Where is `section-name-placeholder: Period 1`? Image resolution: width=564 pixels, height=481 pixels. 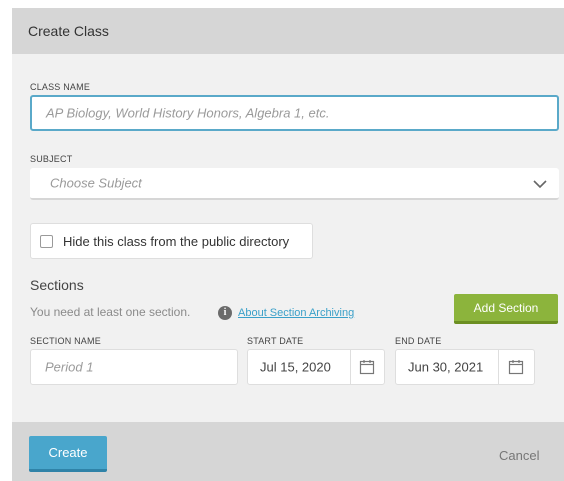
section-name-placeholder: Period 1 is located at coordinates (69, 367).